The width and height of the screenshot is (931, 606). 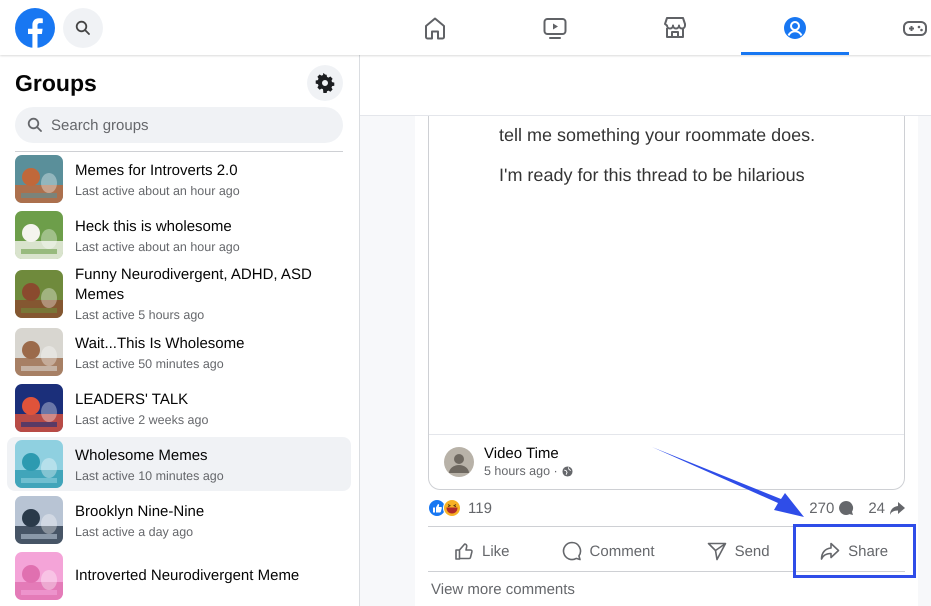 I want to click on author-name: Video Time, so click(x=528, y=453).